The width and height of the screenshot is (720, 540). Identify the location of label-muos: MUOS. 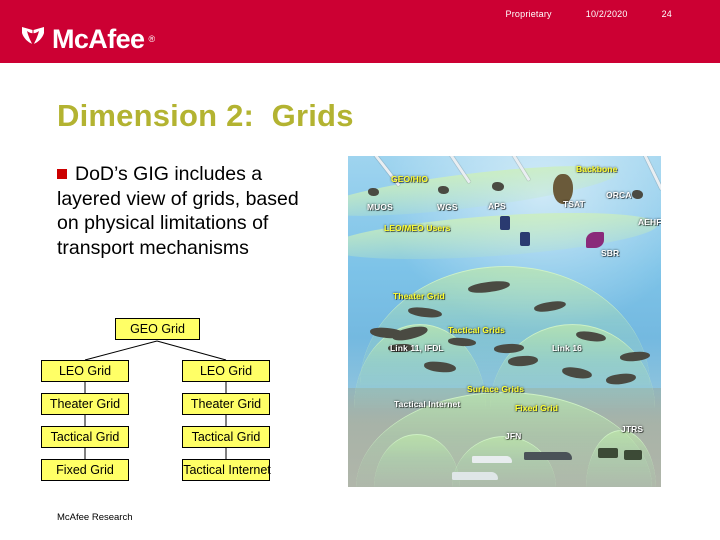
(380, 207).